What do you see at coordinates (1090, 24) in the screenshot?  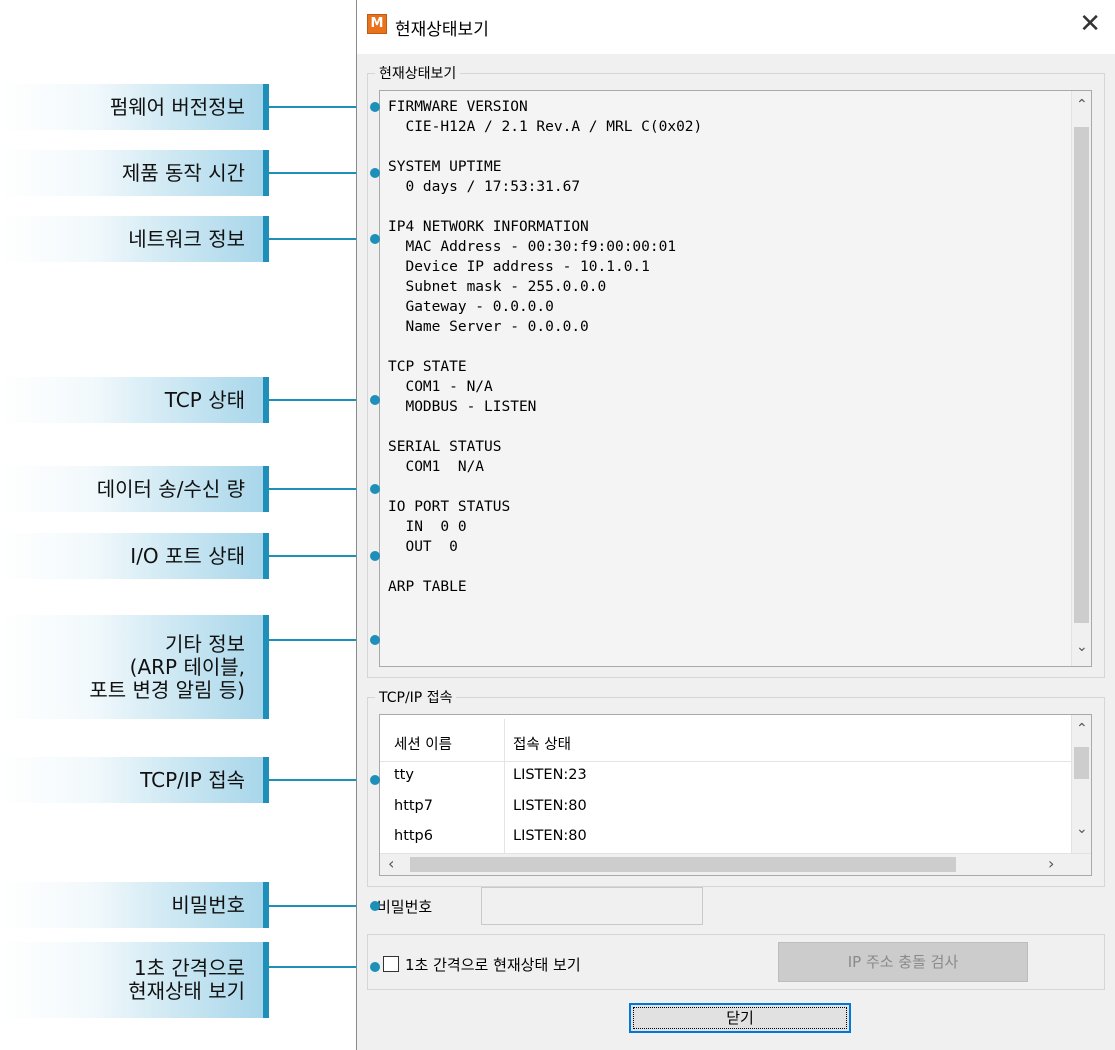 I see `close-icon: ✕` at bounding box center [1090, 24].